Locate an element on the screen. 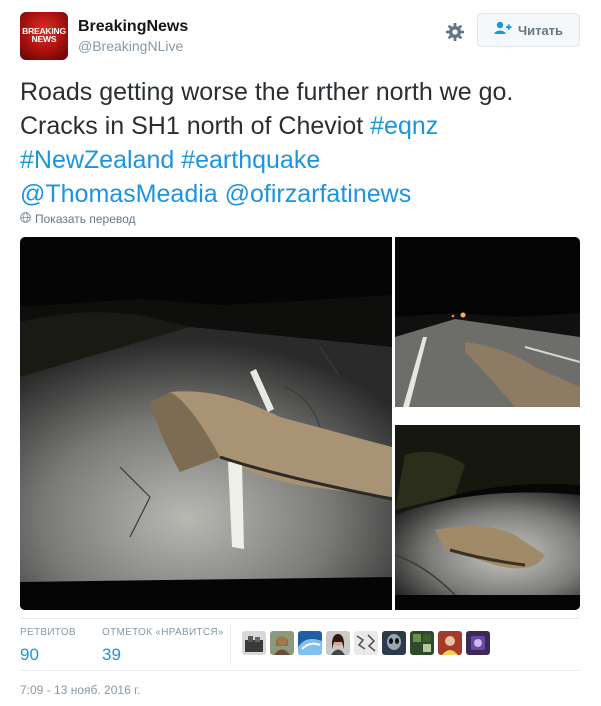 This screenshot has height=706, width=601. globe-icon is located at coordinates (25, 219).